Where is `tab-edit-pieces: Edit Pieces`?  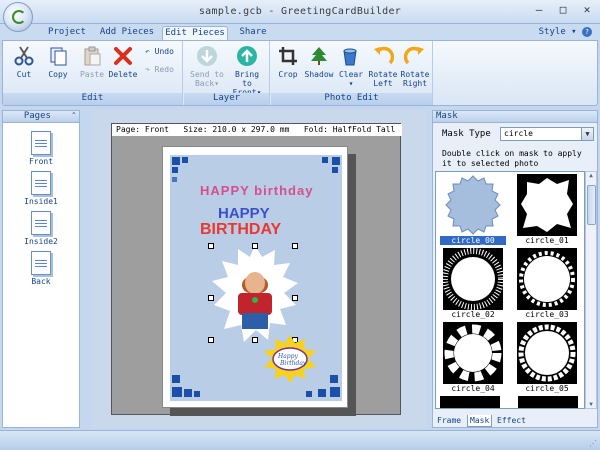
tab-edit-pieces: Edit Pieces is located at coordinates (195, 33).